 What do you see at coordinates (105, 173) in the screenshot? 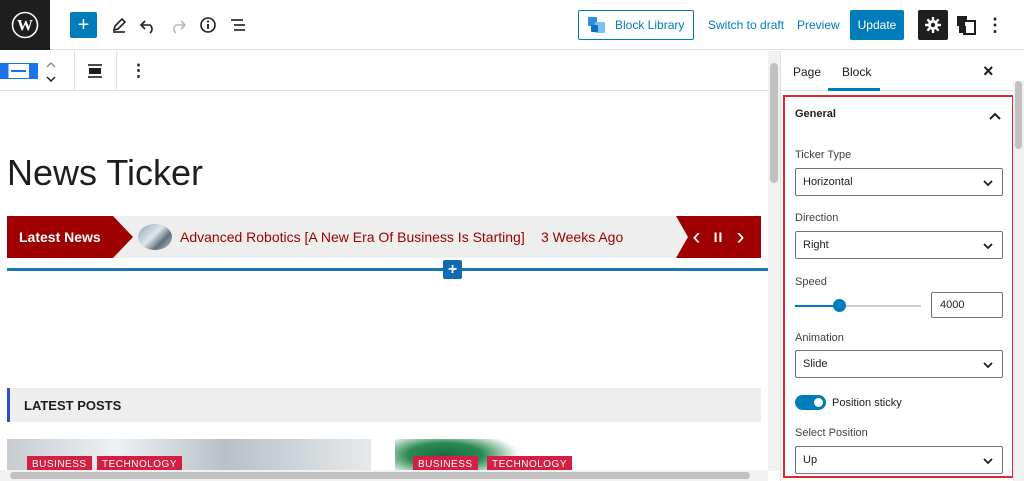
I see `page-title: News Ticker` at bounding box center [105, 173].